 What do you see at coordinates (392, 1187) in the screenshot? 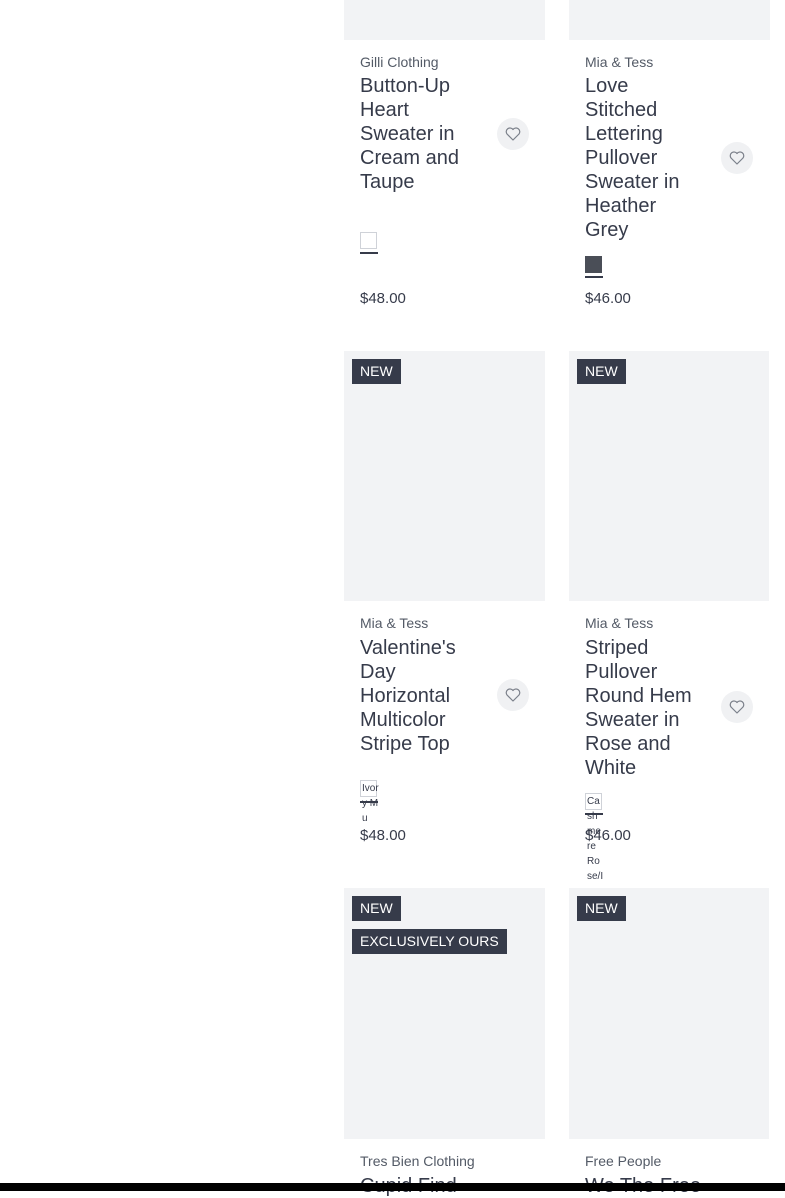
I see `bottom-bar` at bounding box center [392, 1187].